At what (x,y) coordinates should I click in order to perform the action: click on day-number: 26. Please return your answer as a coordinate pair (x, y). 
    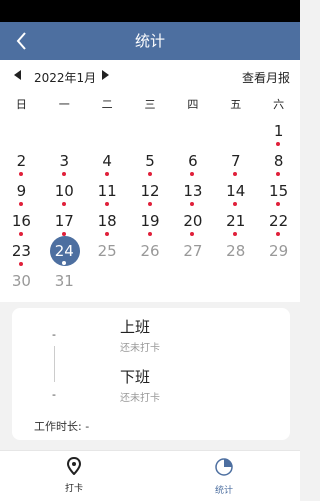
    Looking at the image, I should click on (150, 251).